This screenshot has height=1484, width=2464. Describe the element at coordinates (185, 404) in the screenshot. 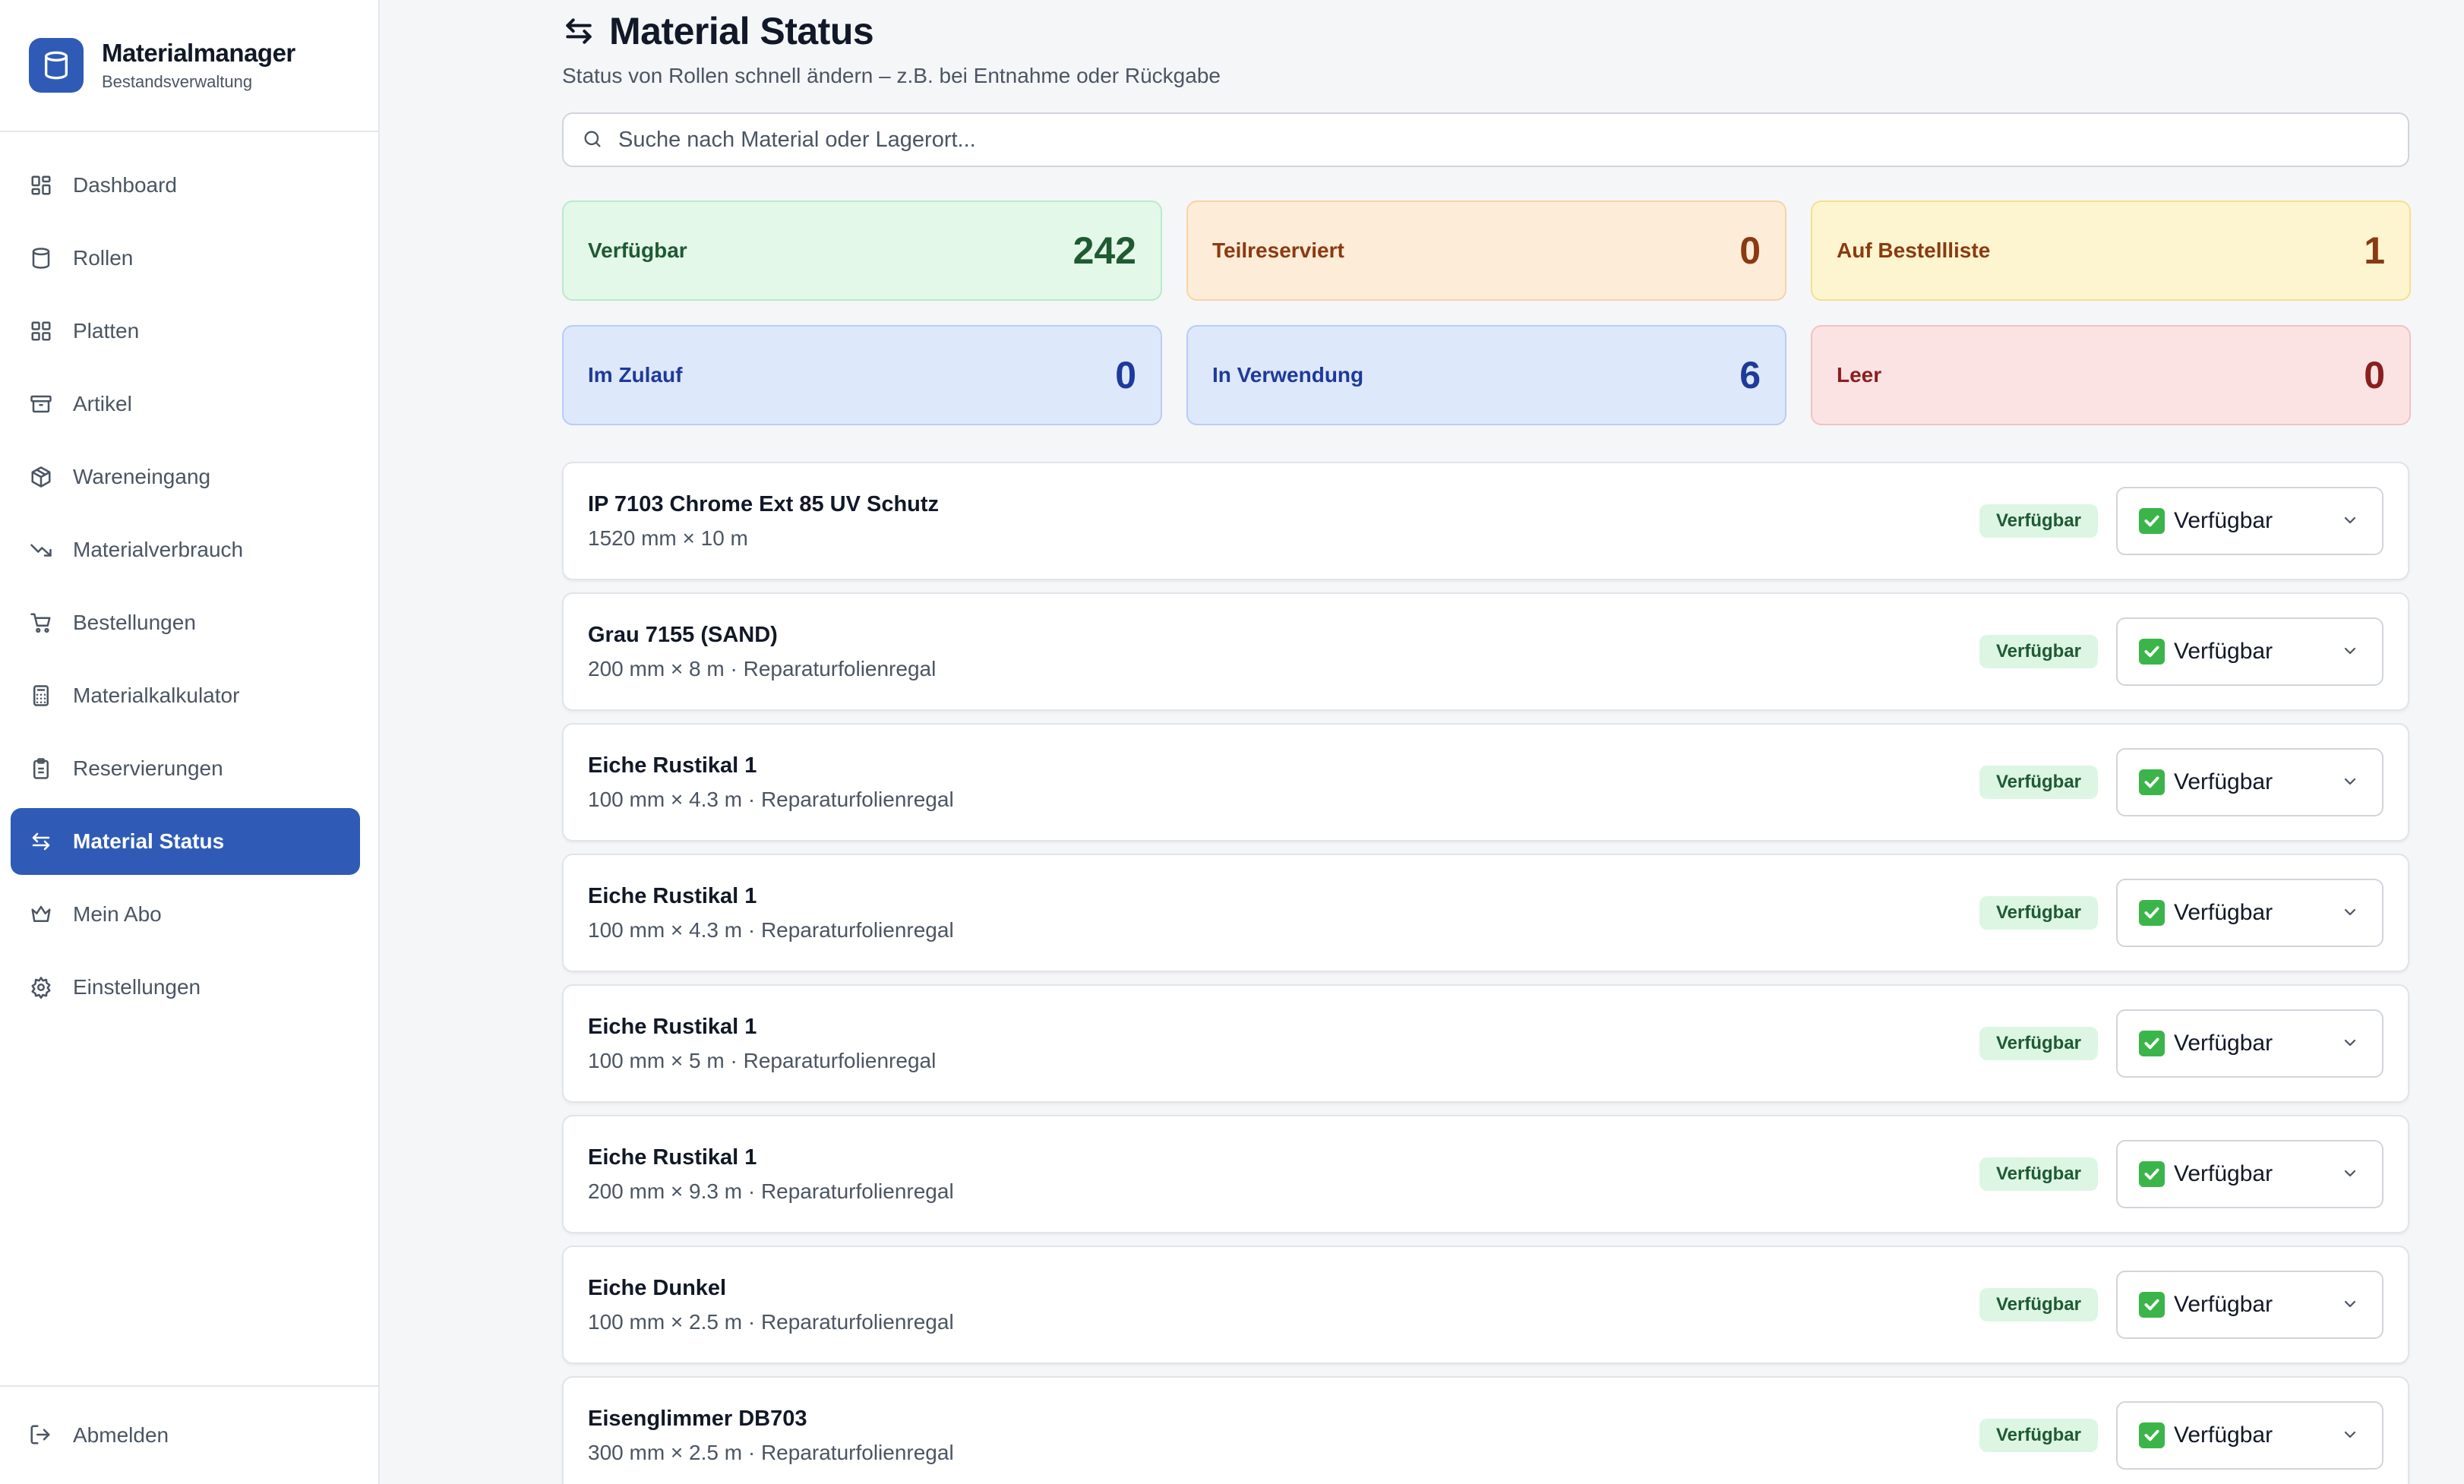

I see `sidebar-item-artikel: Artikel` at that location.